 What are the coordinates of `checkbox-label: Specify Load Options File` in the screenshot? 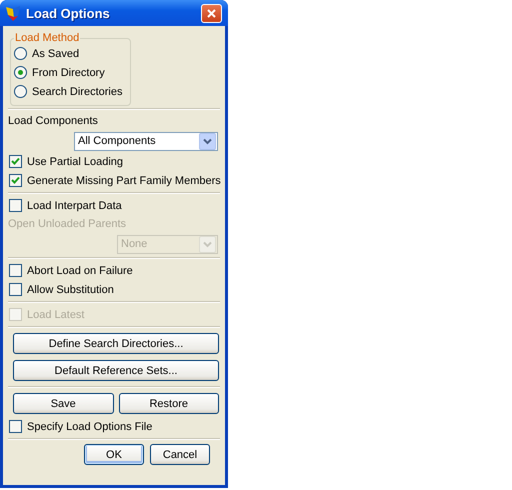 It's located at (89, 426).